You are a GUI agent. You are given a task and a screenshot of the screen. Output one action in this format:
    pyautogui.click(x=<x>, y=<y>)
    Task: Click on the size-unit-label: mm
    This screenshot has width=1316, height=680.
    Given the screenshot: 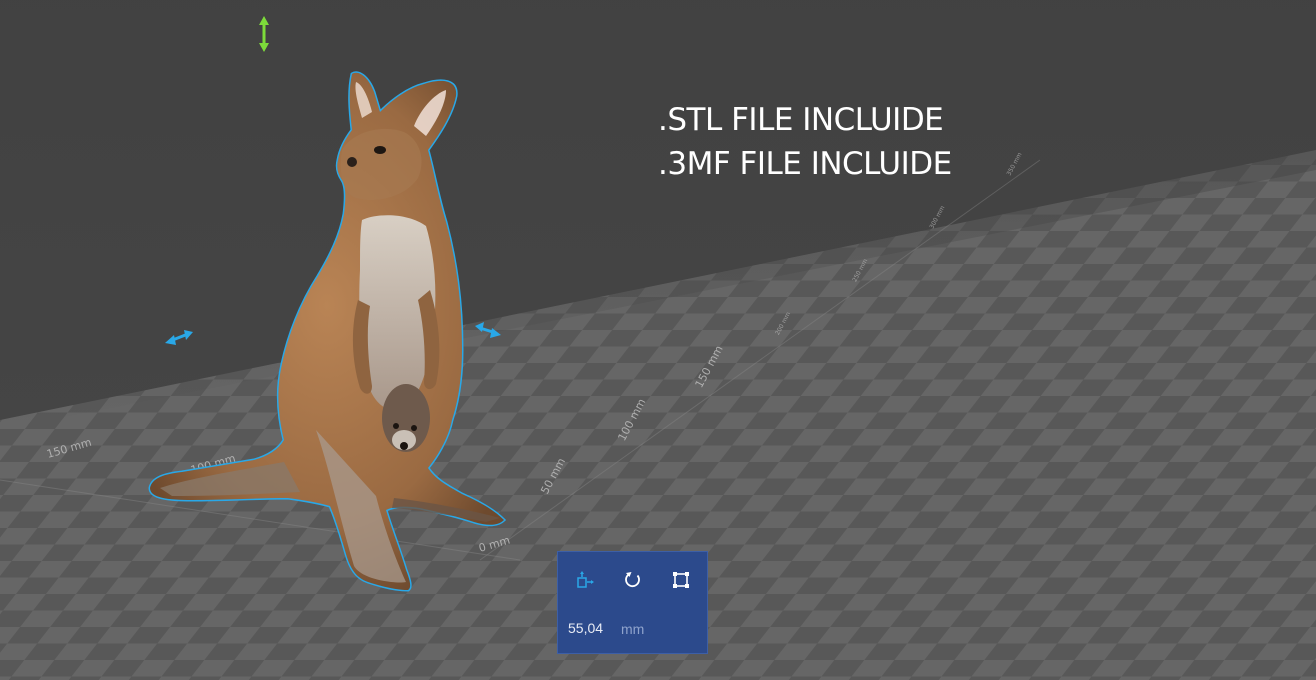 What is the action you would take?
    pyautogui.click(x=633, y=629)
    